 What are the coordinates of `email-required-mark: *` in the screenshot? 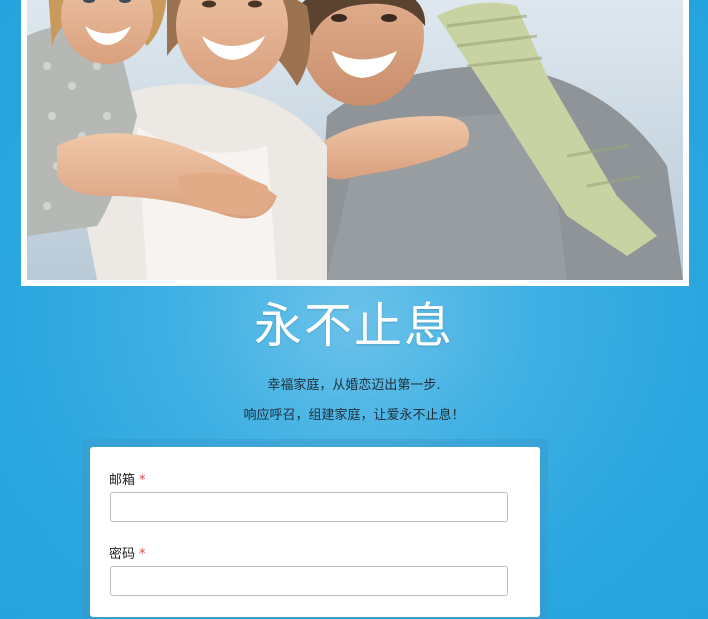 It's located at (142, 480).